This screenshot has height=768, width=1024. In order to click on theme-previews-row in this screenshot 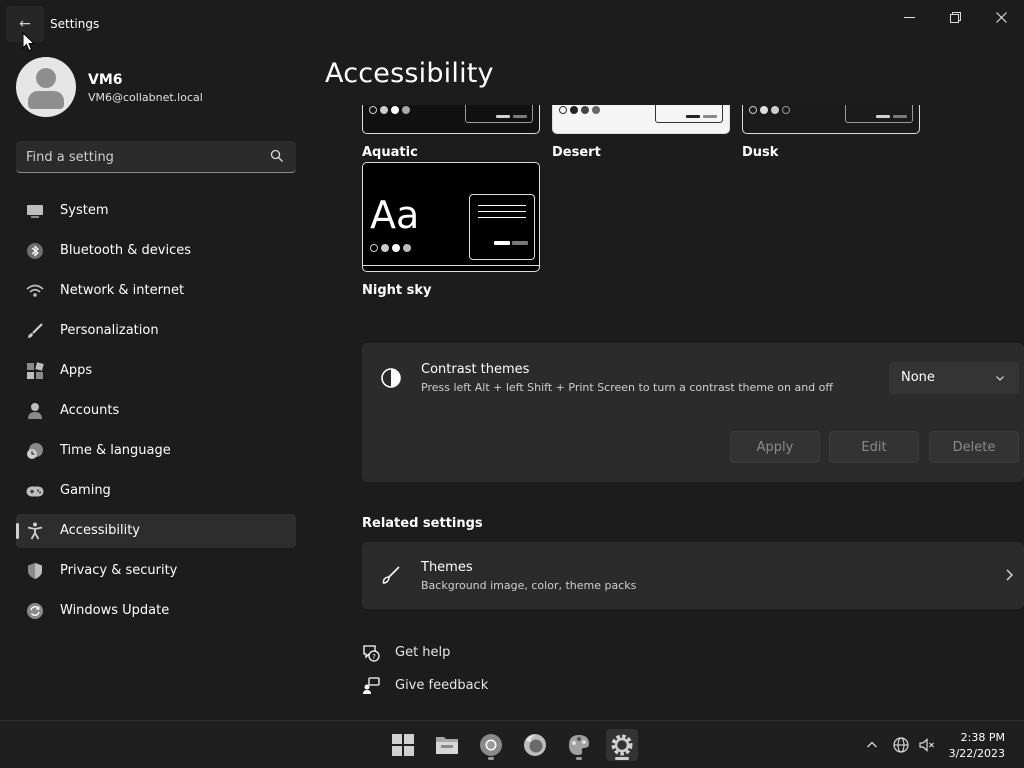, I will do `click(693, 120)`.